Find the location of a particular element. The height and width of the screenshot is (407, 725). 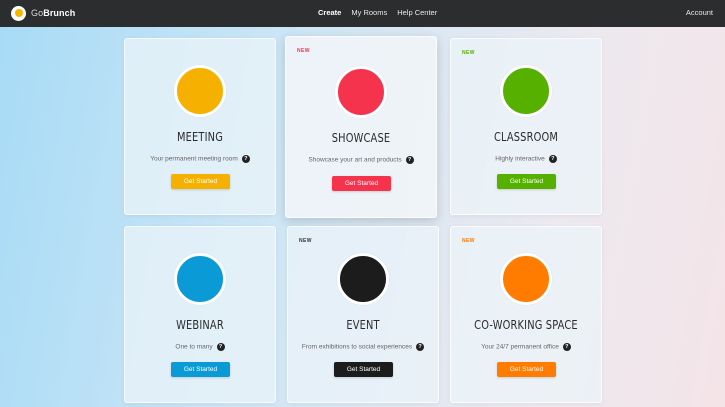

showcase-color-circle is located at coordinates (361, 92).